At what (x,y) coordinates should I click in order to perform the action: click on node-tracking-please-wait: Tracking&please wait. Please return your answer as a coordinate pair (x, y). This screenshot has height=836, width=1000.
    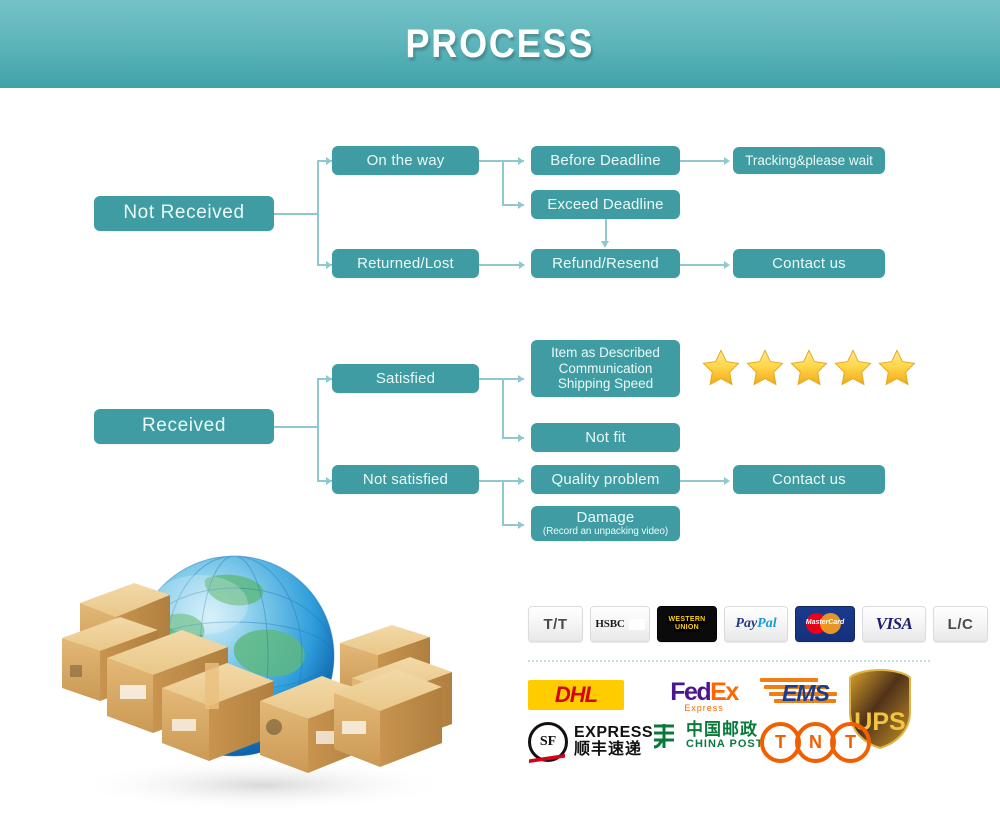
    Looking at the image, I should click on (809, 160).